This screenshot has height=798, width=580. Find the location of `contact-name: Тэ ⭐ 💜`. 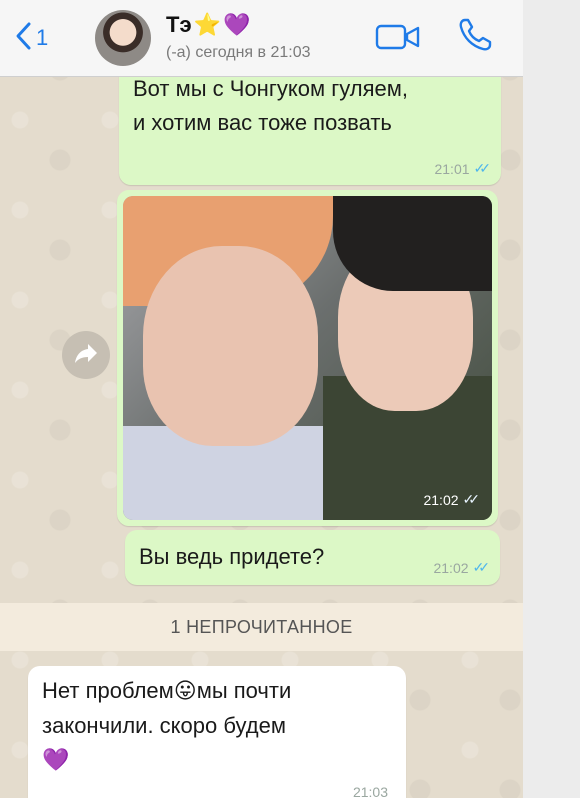

contact-name: Тэ ⭐ 💜 is located at coordinates (208, 25).